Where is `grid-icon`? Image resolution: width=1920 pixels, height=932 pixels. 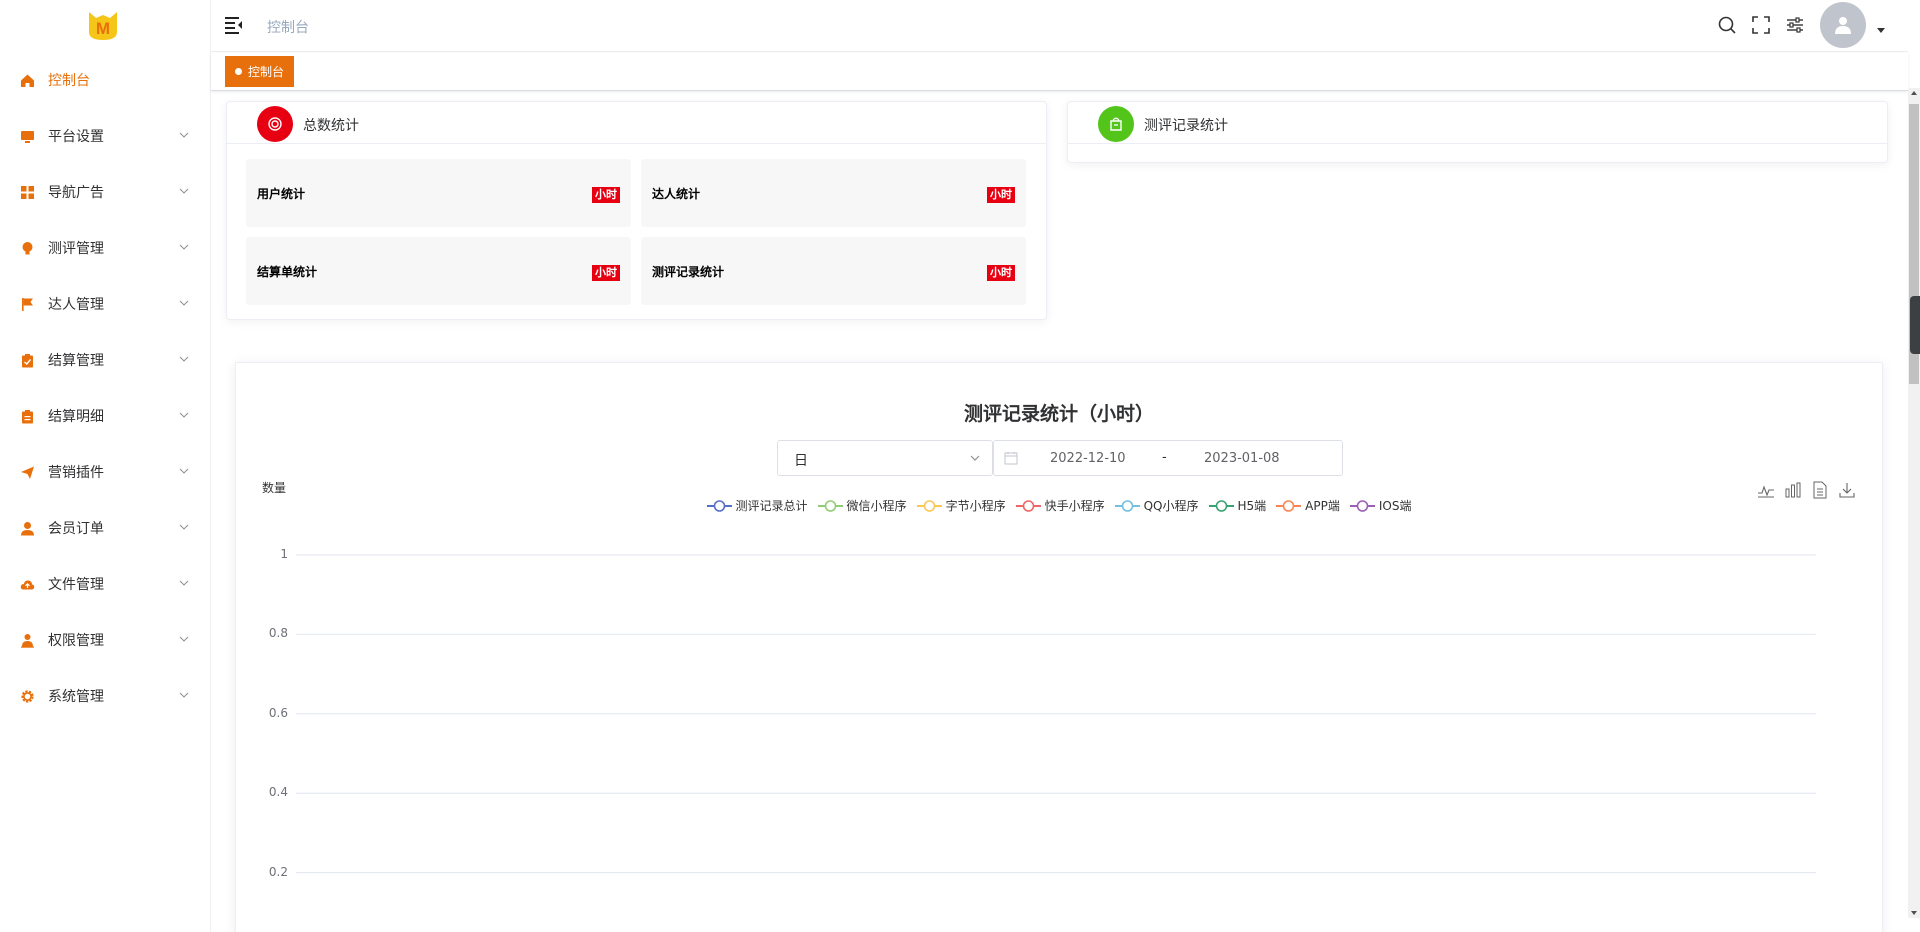
grid-icon is located at coordinates (27, 192).